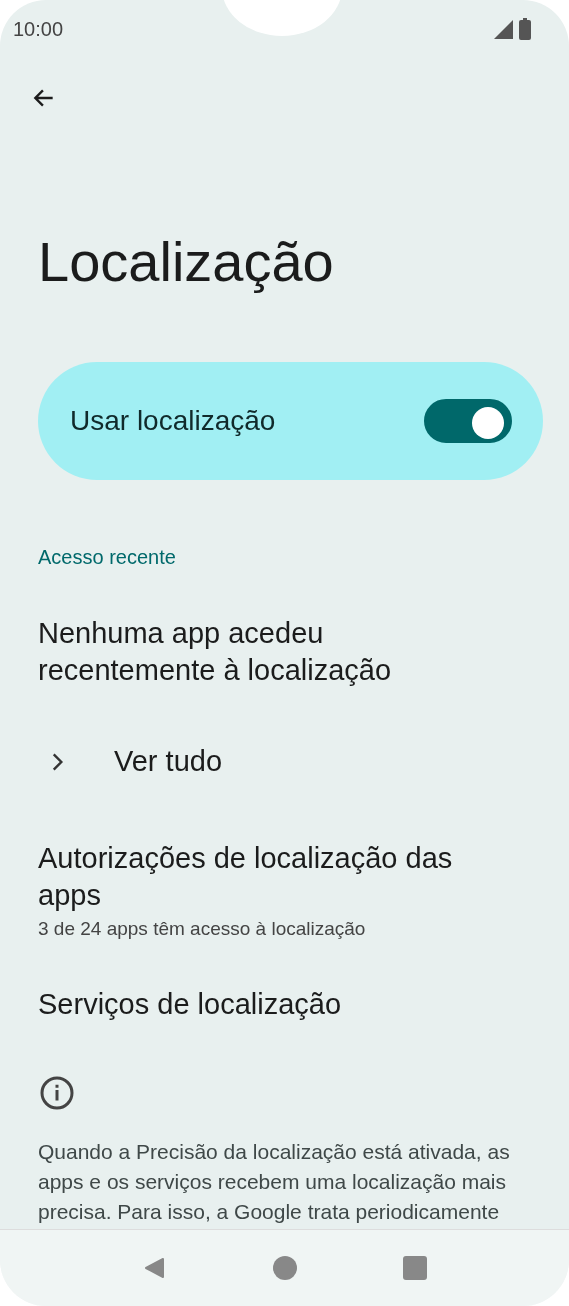 This screenshot has width=569, height=1306. What do you see at coordinates (268, 1004) in the screenshot?
I see `list-item: Serviços de localização` at bounding box center [268, 1004].